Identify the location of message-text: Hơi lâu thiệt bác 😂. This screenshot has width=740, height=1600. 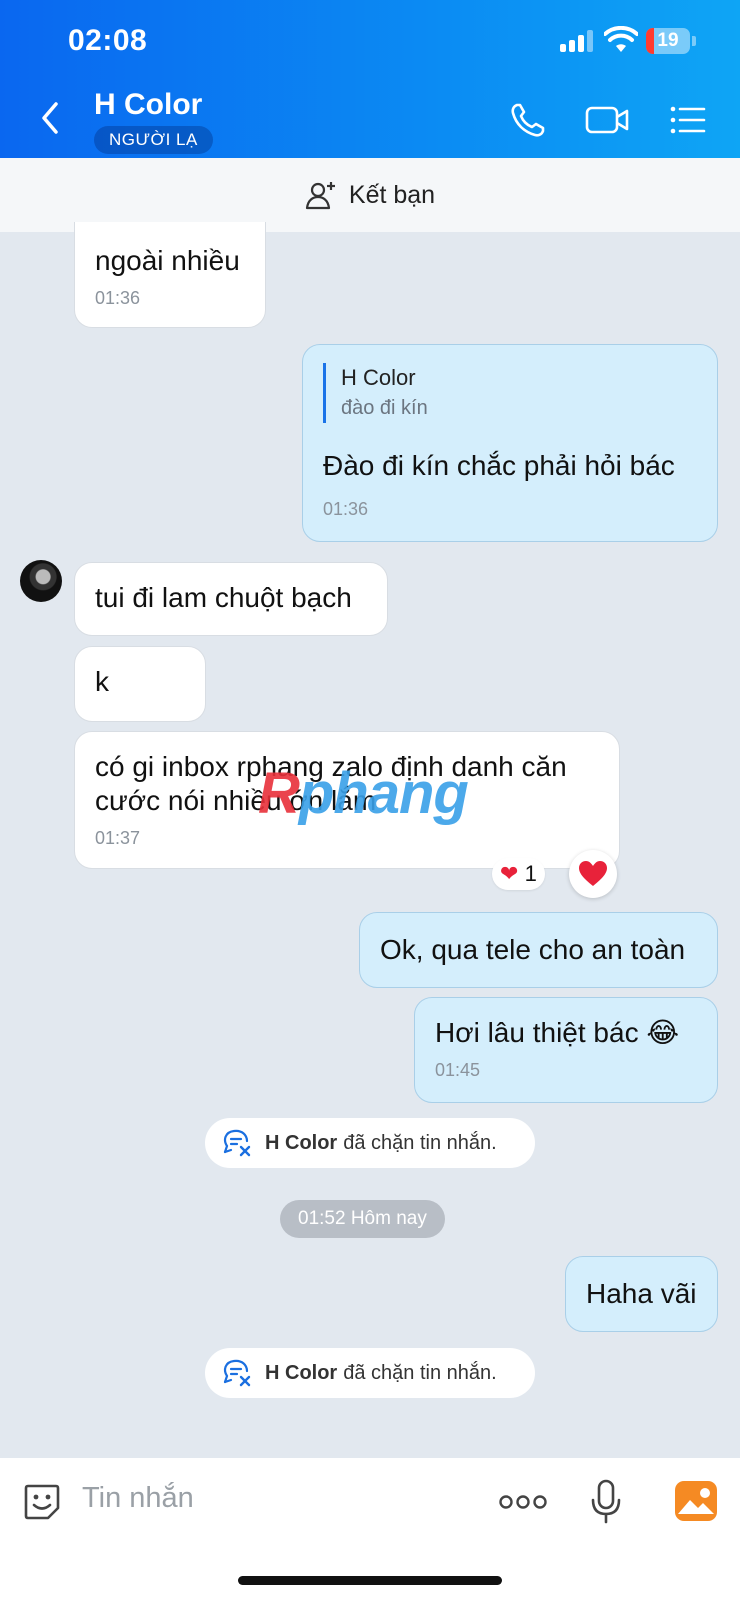
(557, 1032).